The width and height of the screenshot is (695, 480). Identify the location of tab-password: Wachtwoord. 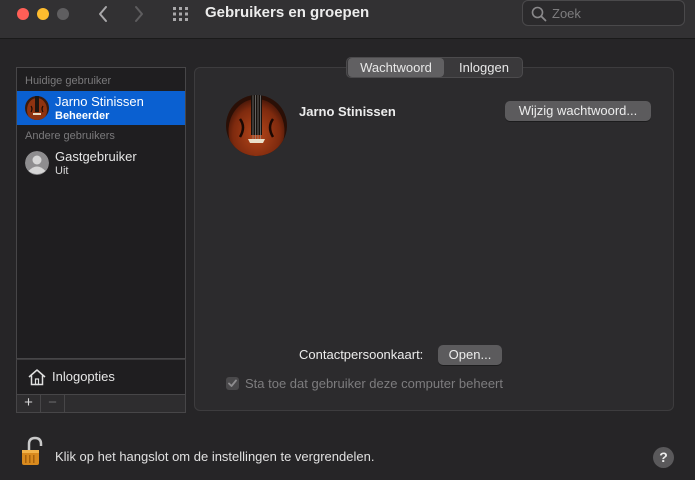
(396, 67).